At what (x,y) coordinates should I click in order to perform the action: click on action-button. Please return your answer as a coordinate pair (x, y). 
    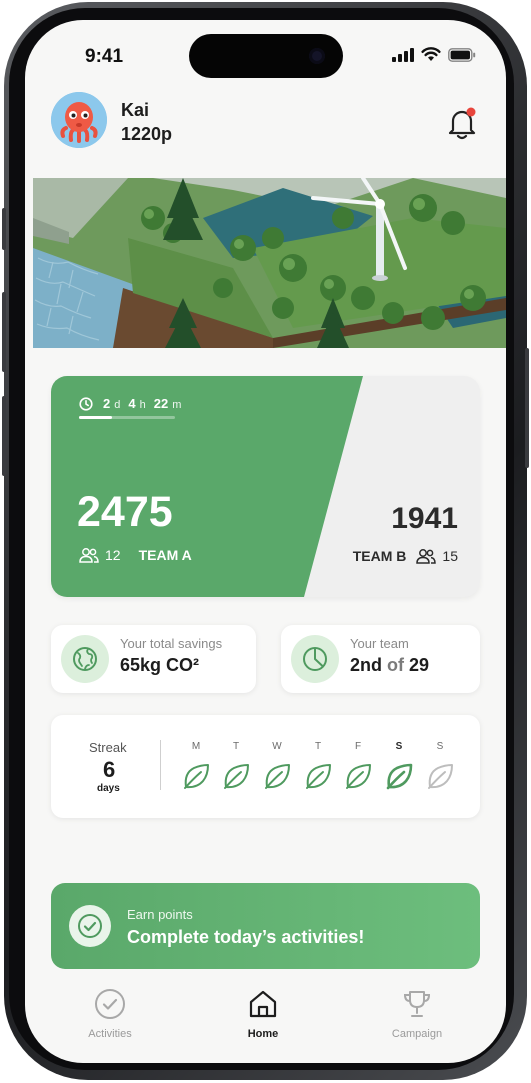
    Looking at the image, I should click on (4, 229).